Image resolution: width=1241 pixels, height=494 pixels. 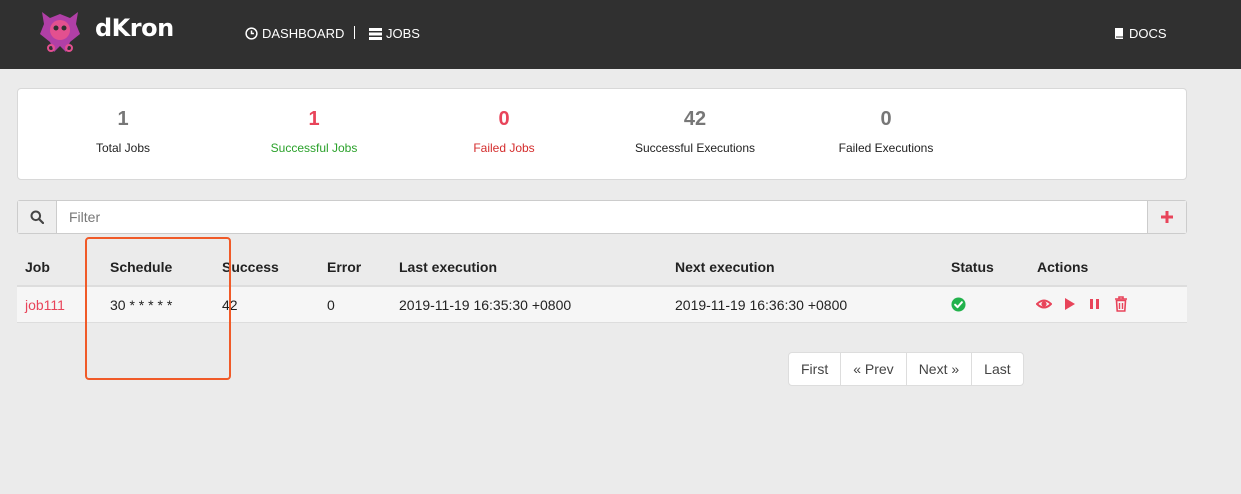 What do you see at coordinates (814, 369) in the screenshot?
I see `pagination-first: First` at bounding box center [814, 369].